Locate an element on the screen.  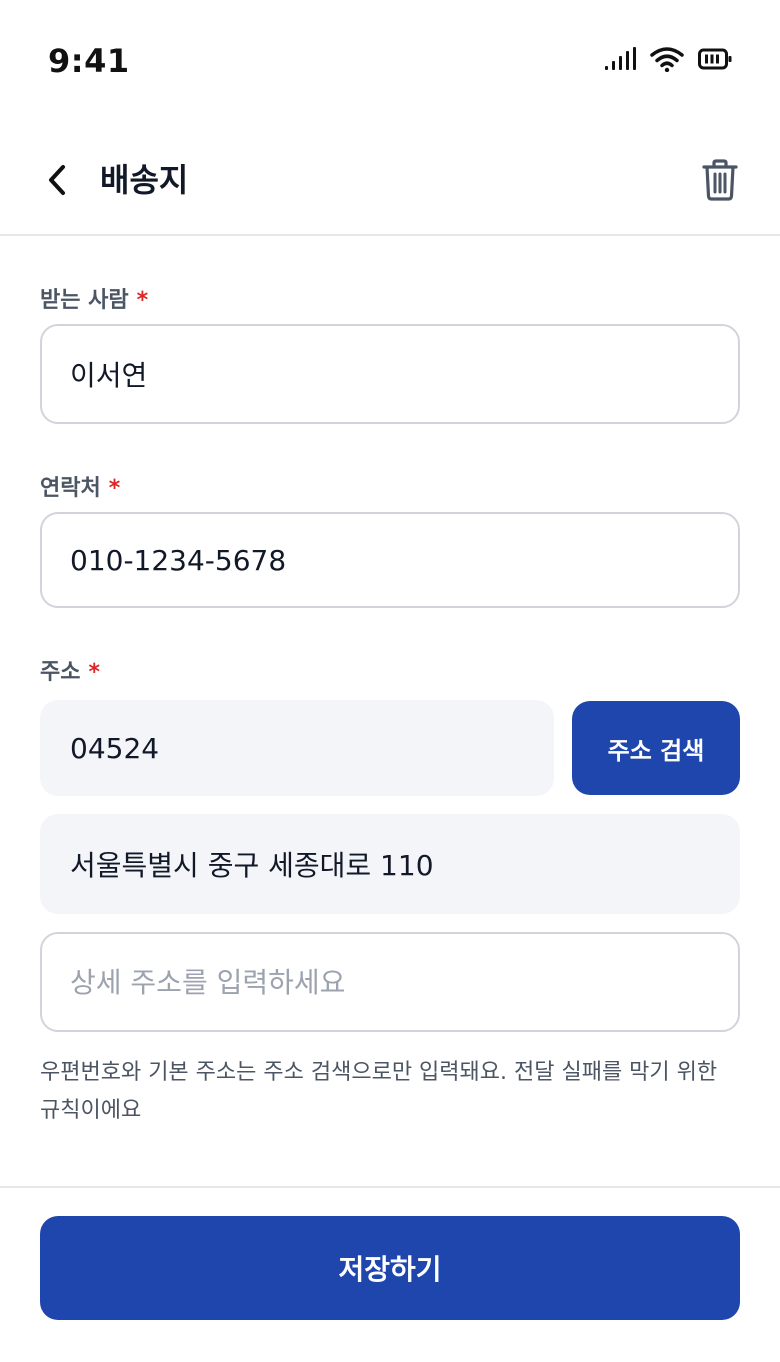
postcode-value: 04524 is located at coordinates (115, 748).